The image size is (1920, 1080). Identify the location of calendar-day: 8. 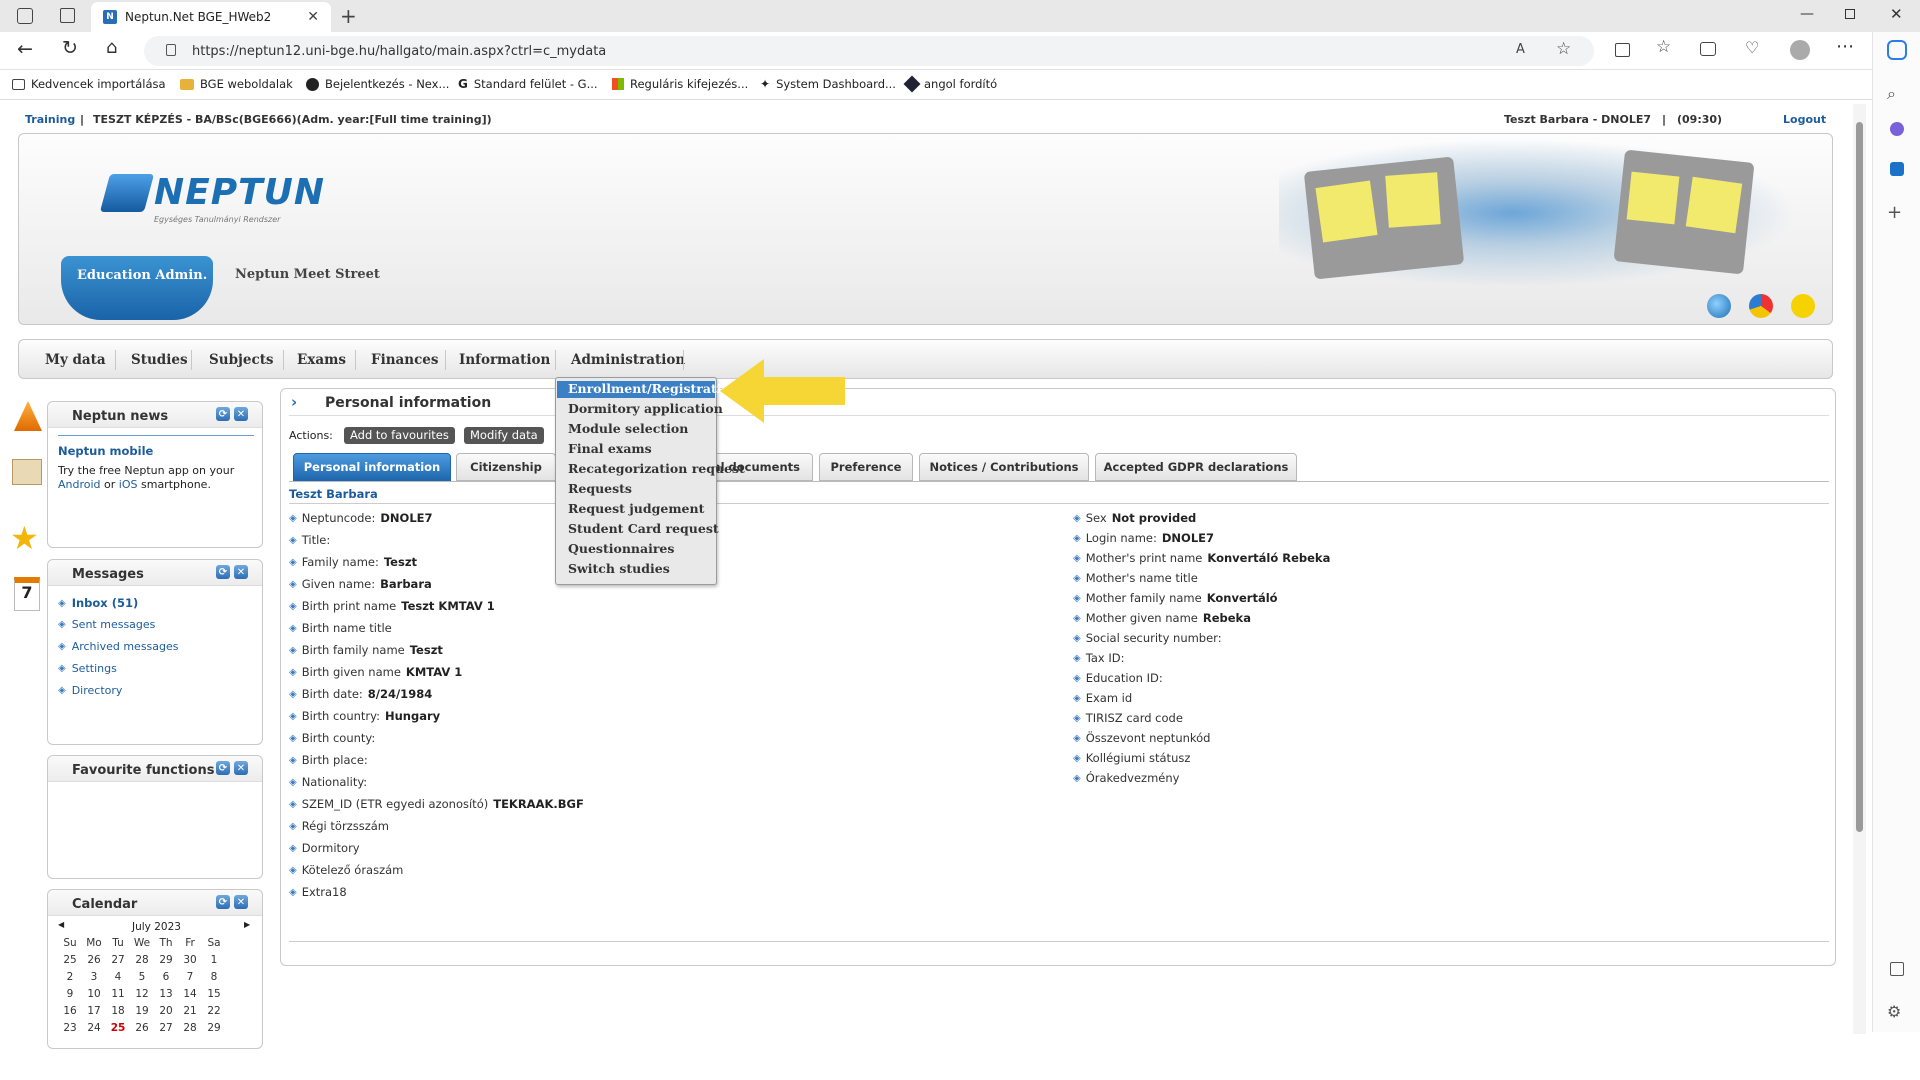
(214, 977).